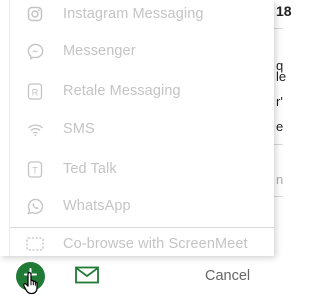  What do you see at coordinates (35, 129) in the screenshot?
I see `sms-icon` at bounding box center [35, 129].